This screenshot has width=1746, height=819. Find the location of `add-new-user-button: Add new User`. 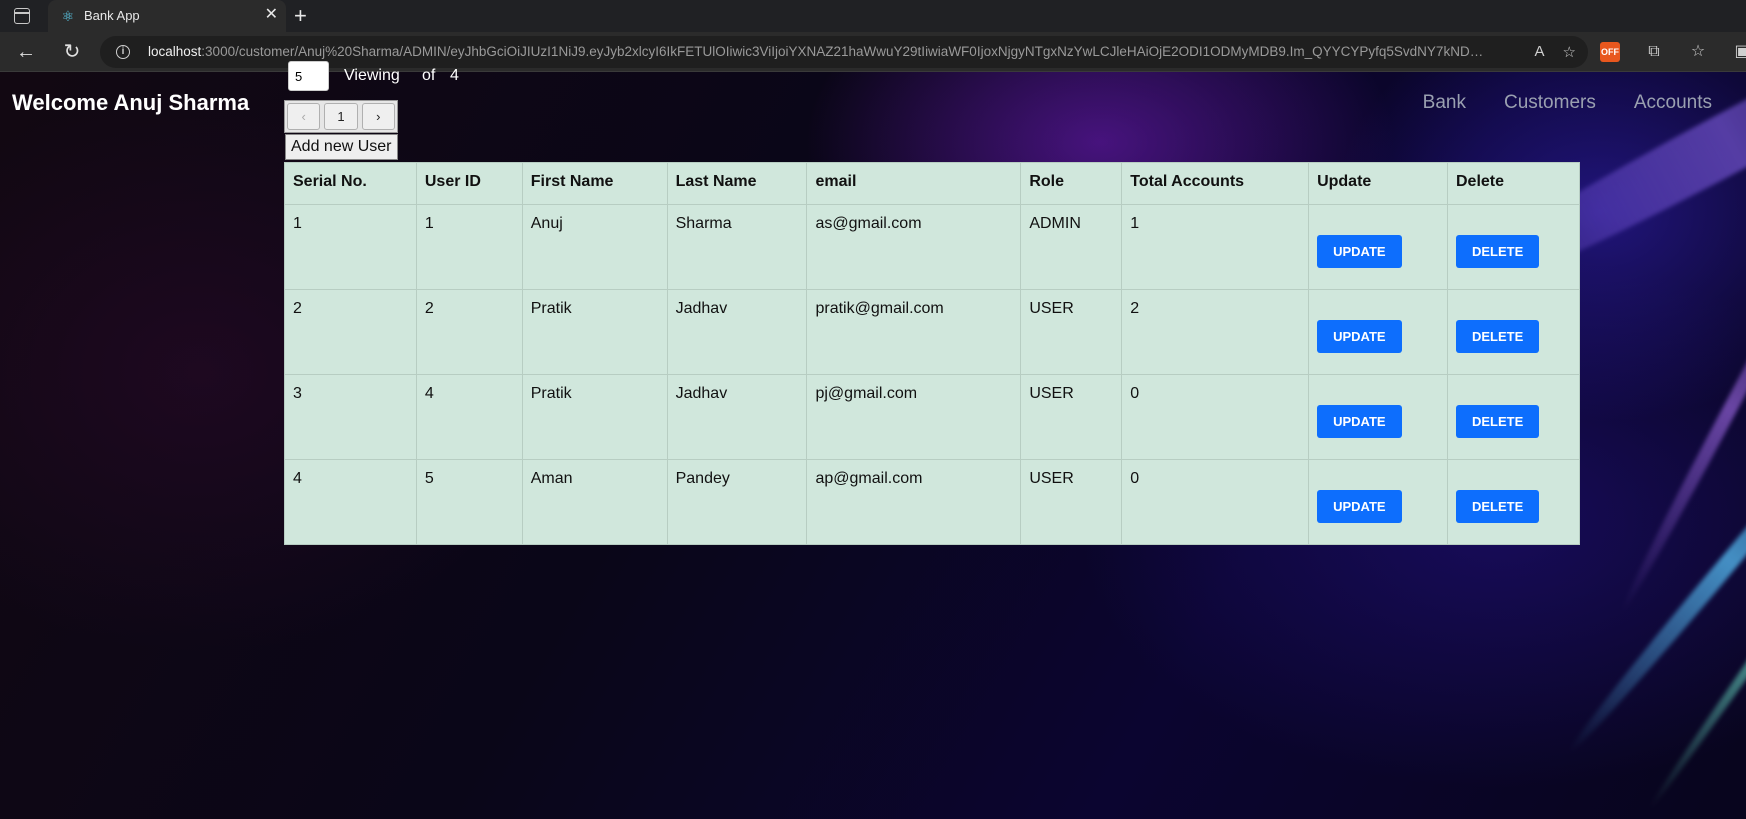

add-new-user-button: Add new User is located at coordinates (341, 147).